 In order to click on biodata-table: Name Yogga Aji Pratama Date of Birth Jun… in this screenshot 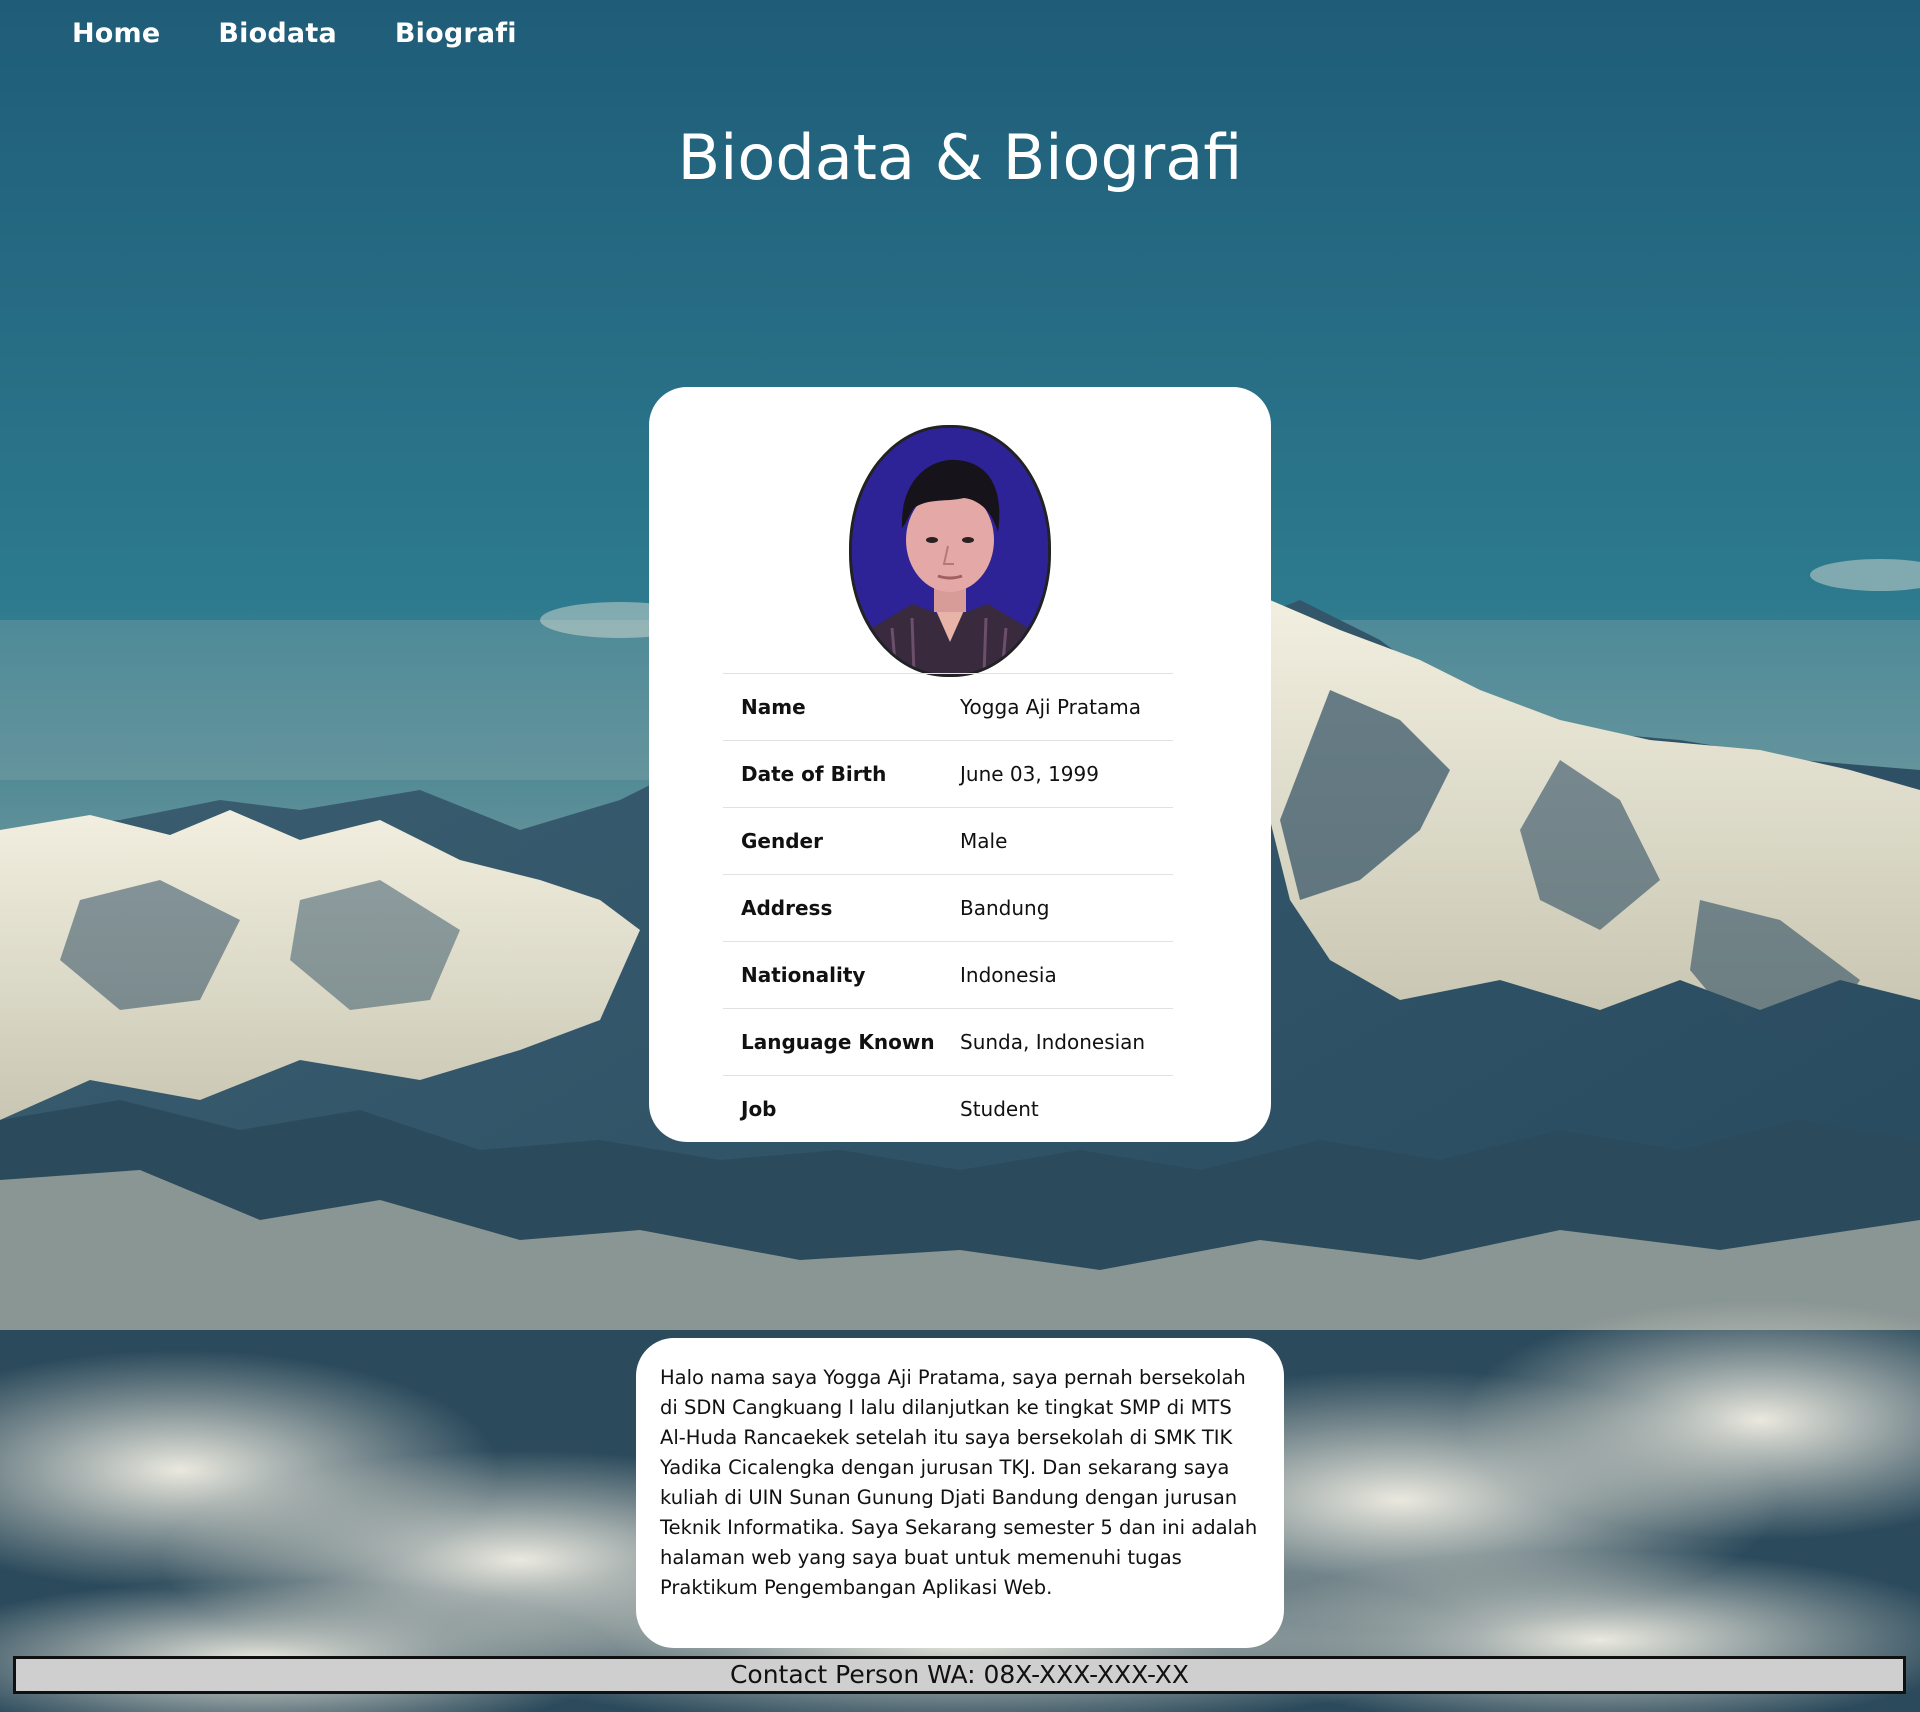, I will do `click(948, 907)`.